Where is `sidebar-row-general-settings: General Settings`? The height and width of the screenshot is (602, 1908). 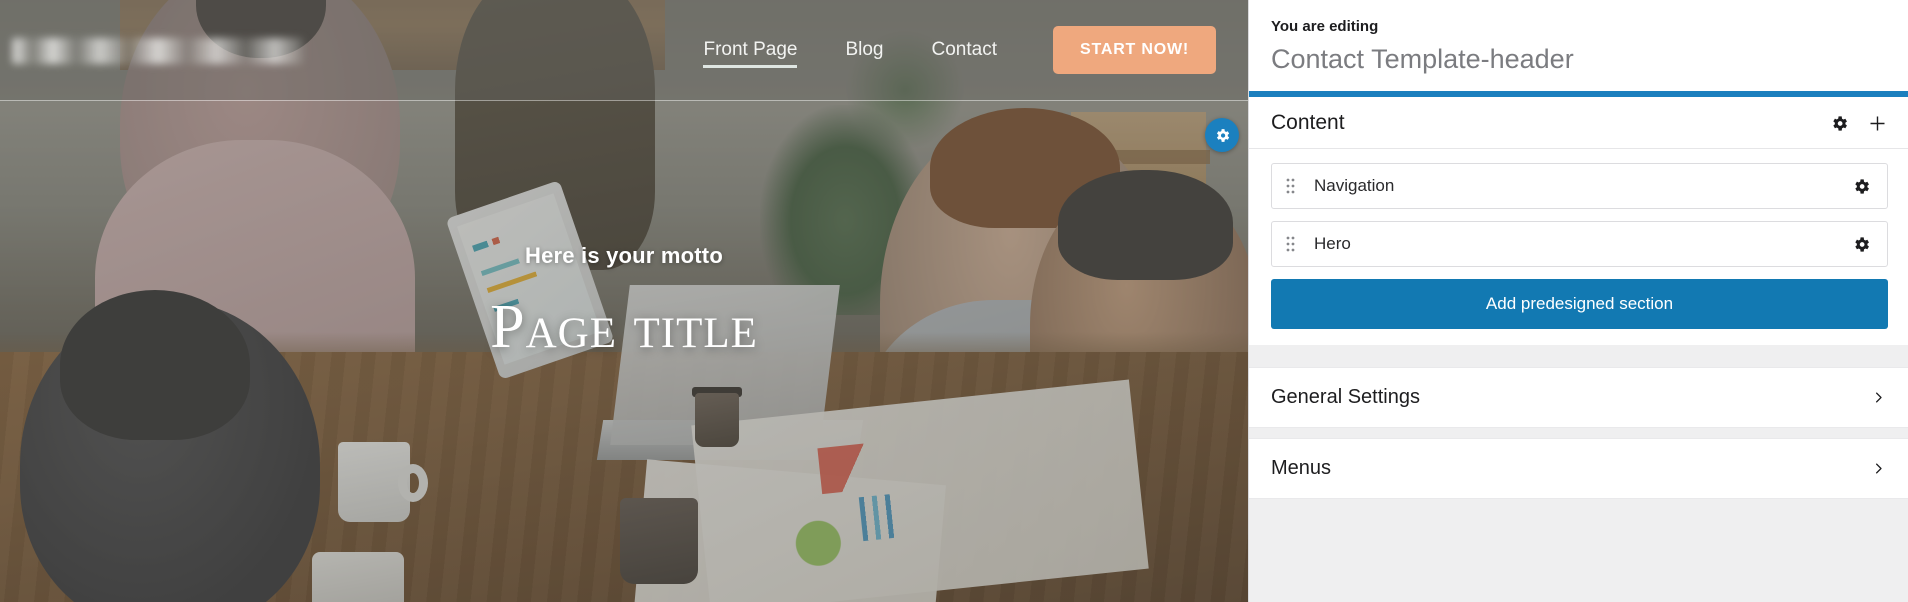
sidebar-row-general-settings: General Settings is located at coordinates (1578, 397).